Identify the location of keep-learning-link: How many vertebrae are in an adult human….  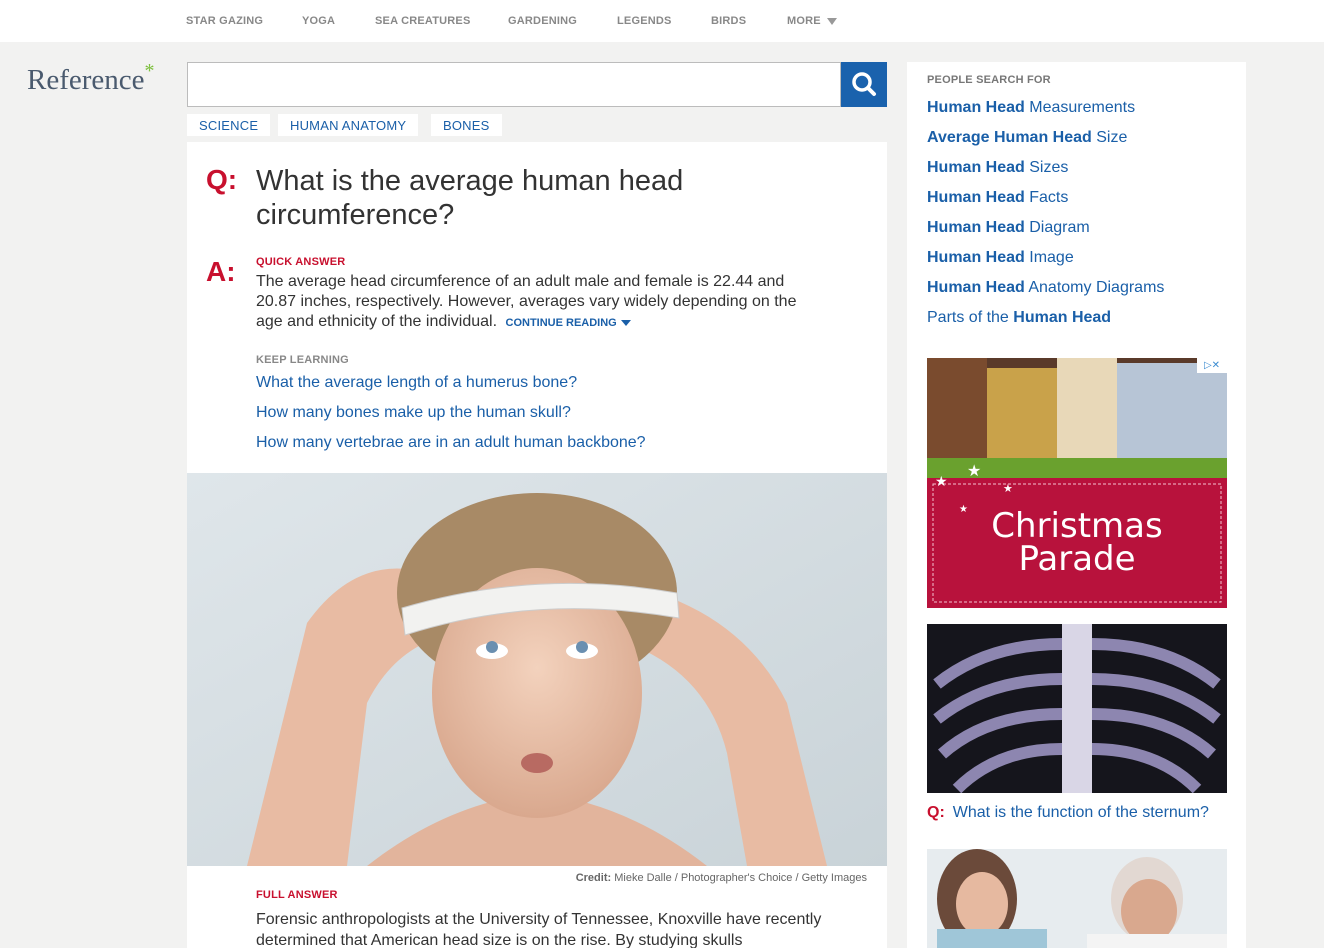
(451, 443).